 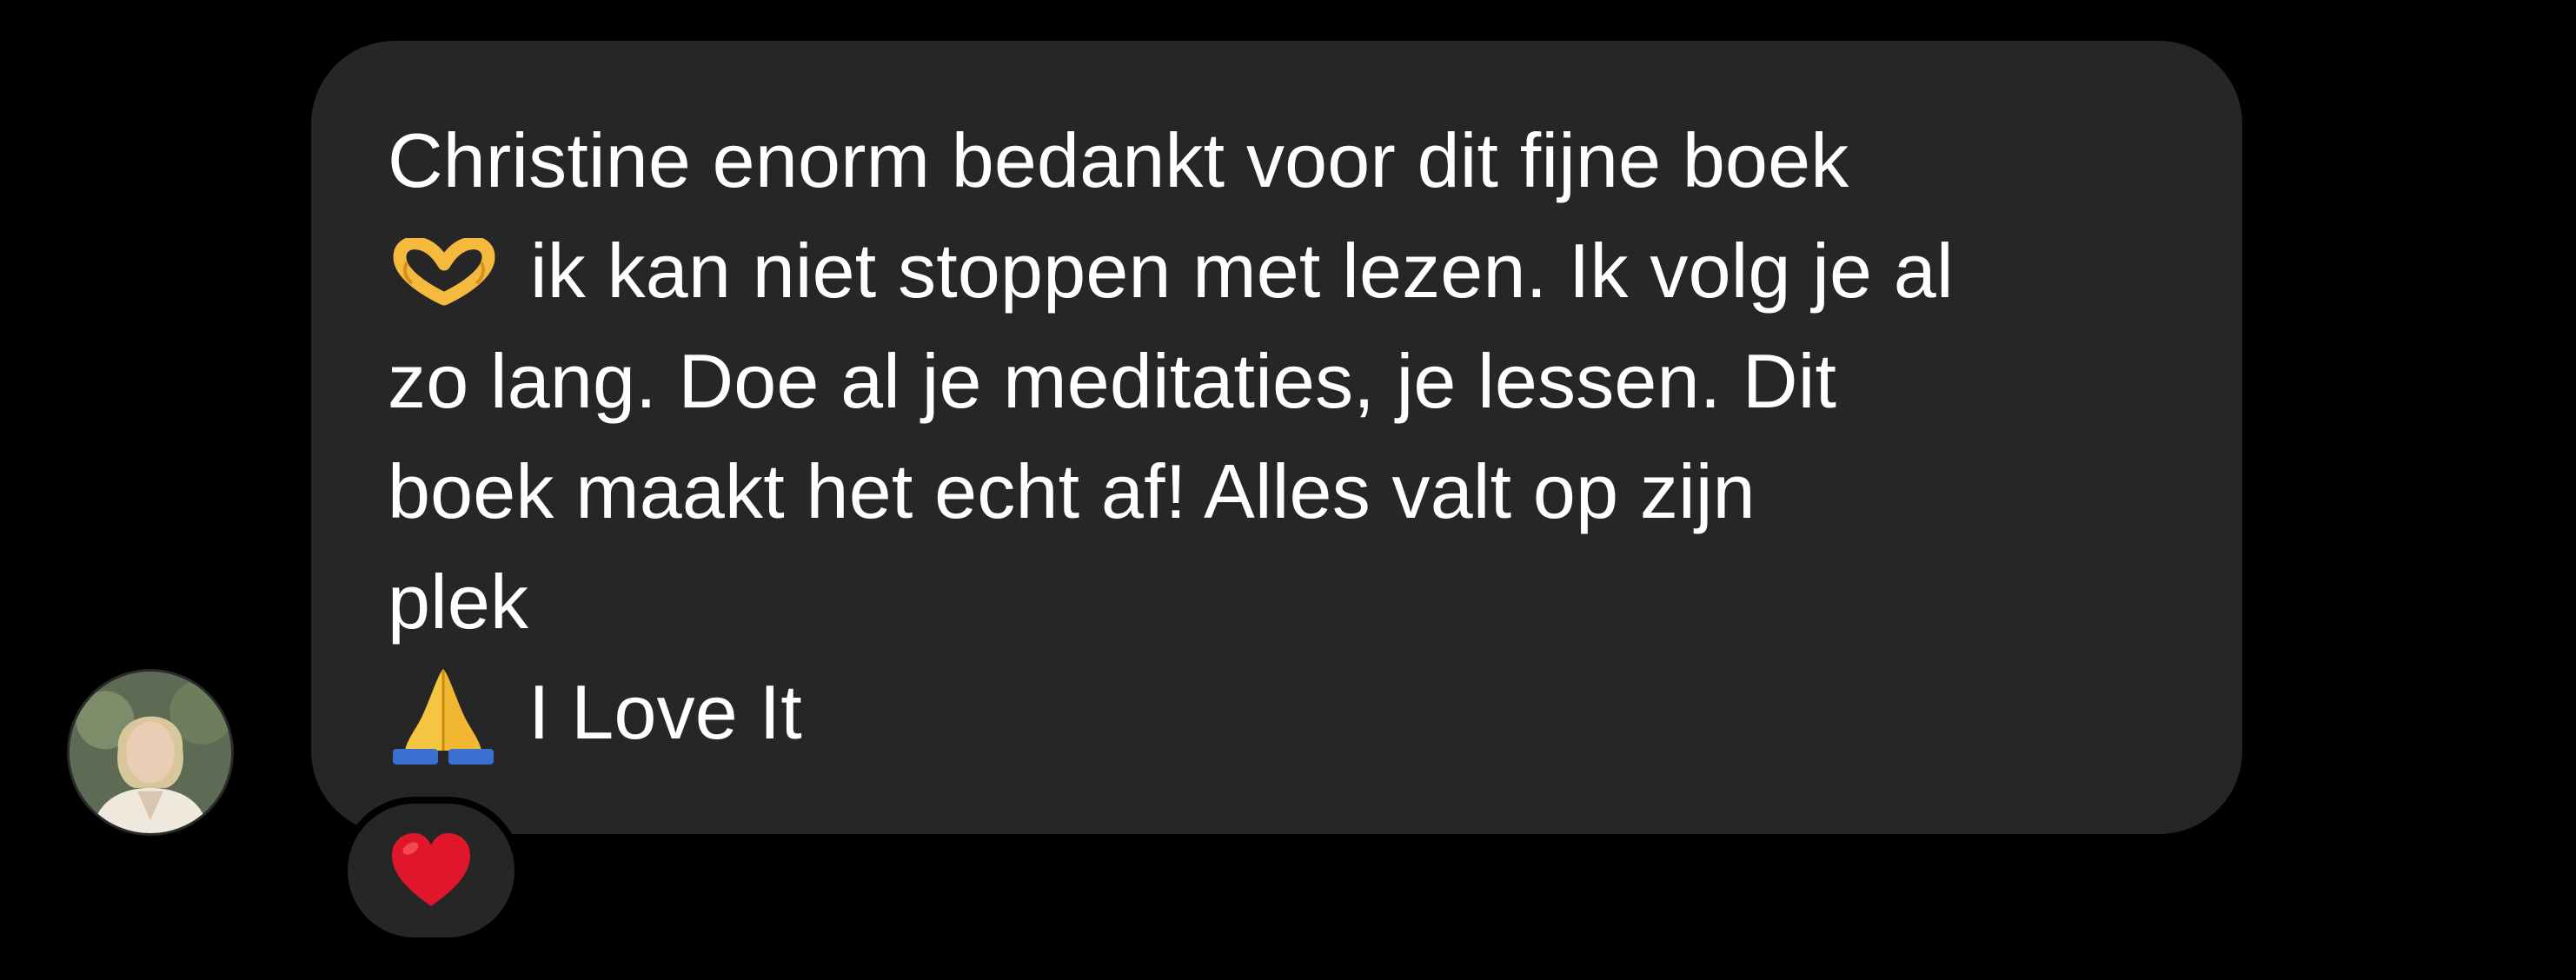 I want to click on message-line-5: plek, so click(x=458, y=602).